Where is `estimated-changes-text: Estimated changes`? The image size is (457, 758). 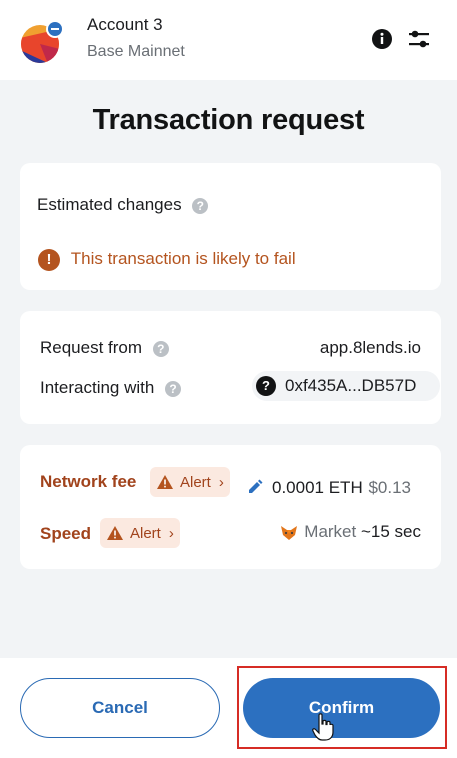 estimated-changes-text: Estimated changes is located at coordinates (109, 204).